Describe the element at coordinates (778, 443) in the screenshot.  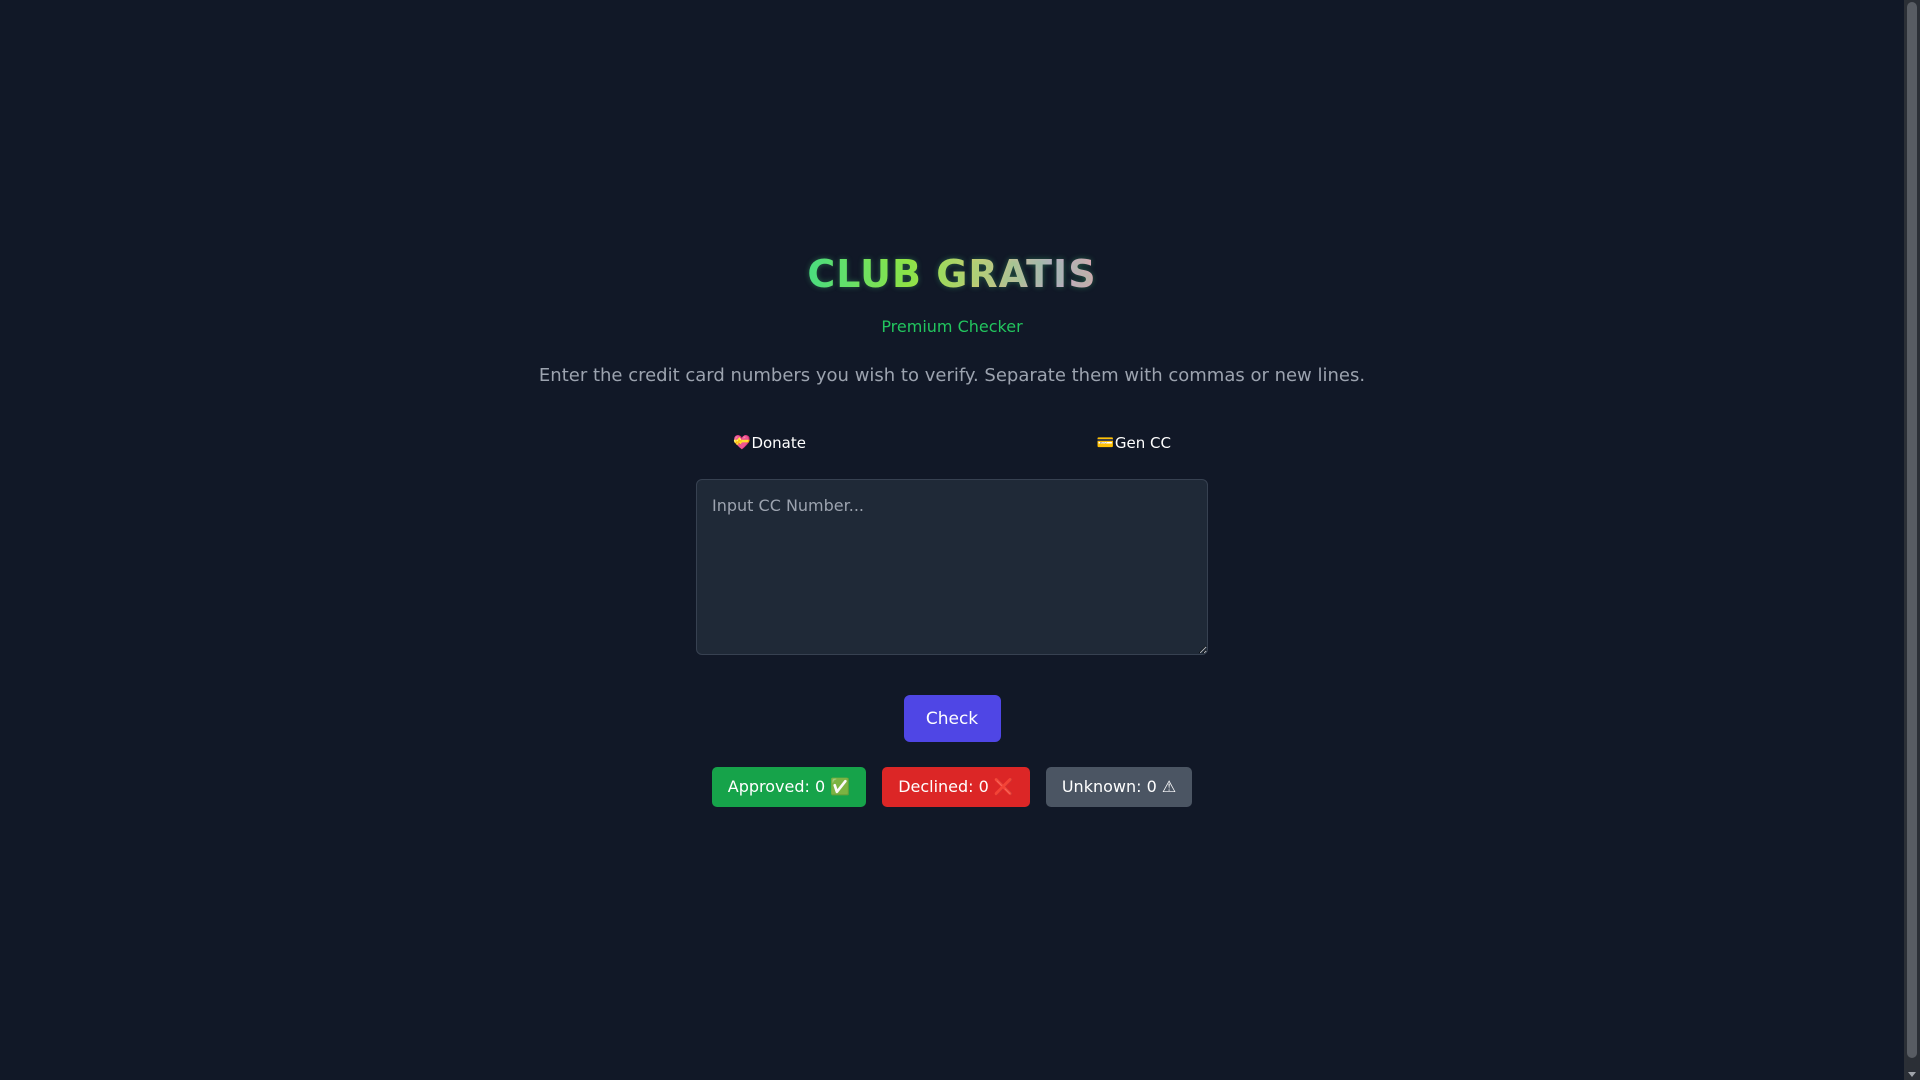
I see `donate-link-label: Donate` at that location.